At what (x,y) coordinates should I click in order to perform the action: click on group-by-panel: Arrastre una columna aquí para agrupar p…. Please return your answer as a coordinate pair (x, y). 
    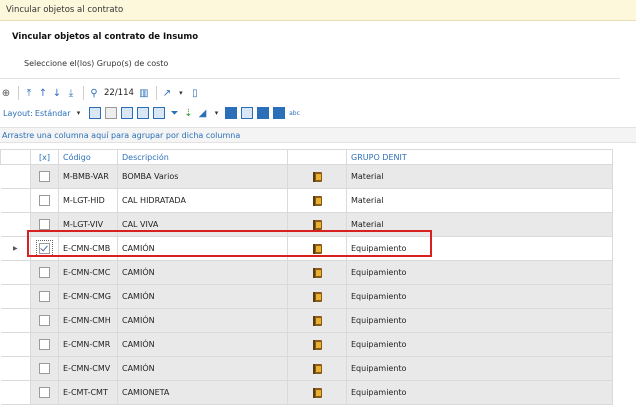
    Looking at the image, I should click on (318, 135).